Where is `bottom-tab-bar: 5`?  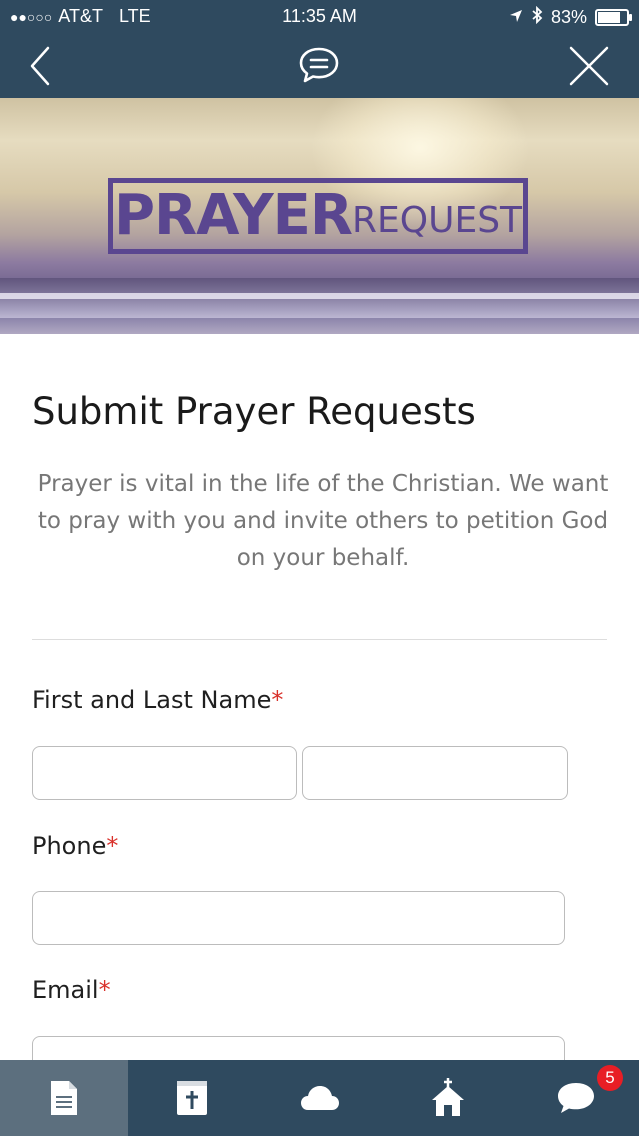 bottom-tab-bar: 5 is located at coordinates (319, 1098).